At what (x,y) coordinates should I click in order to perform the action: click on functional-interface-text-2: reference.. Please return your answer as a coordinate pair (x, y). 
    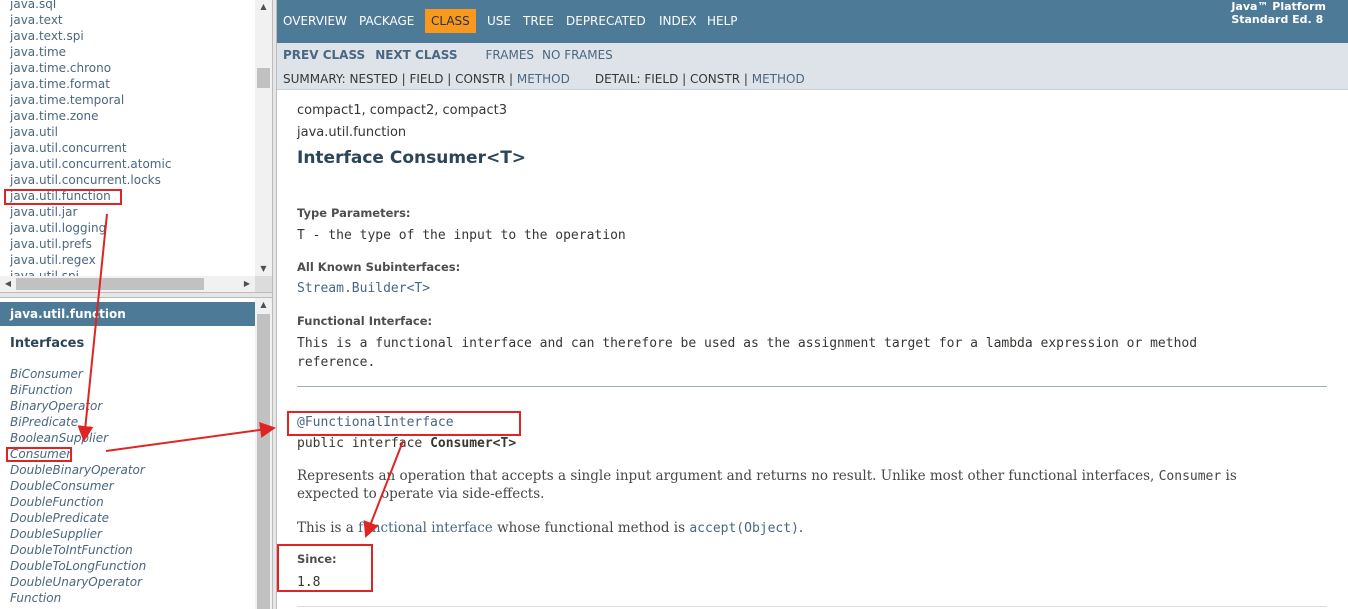
    Looking at the image, I should click on (336, 362).